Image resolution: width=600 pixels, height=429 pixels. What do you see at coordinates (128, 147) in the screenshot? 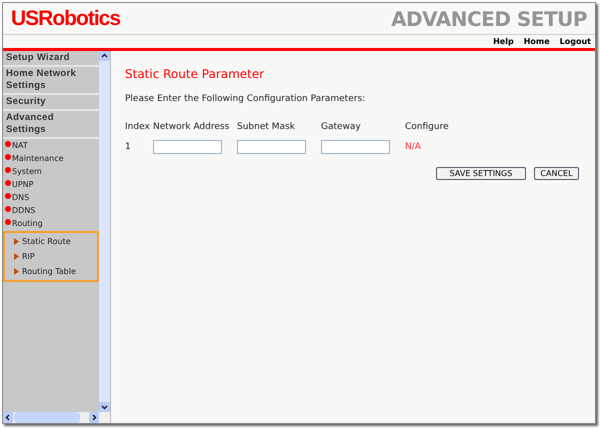
I see `table-cell: 1` at bounding box center [128, 147].